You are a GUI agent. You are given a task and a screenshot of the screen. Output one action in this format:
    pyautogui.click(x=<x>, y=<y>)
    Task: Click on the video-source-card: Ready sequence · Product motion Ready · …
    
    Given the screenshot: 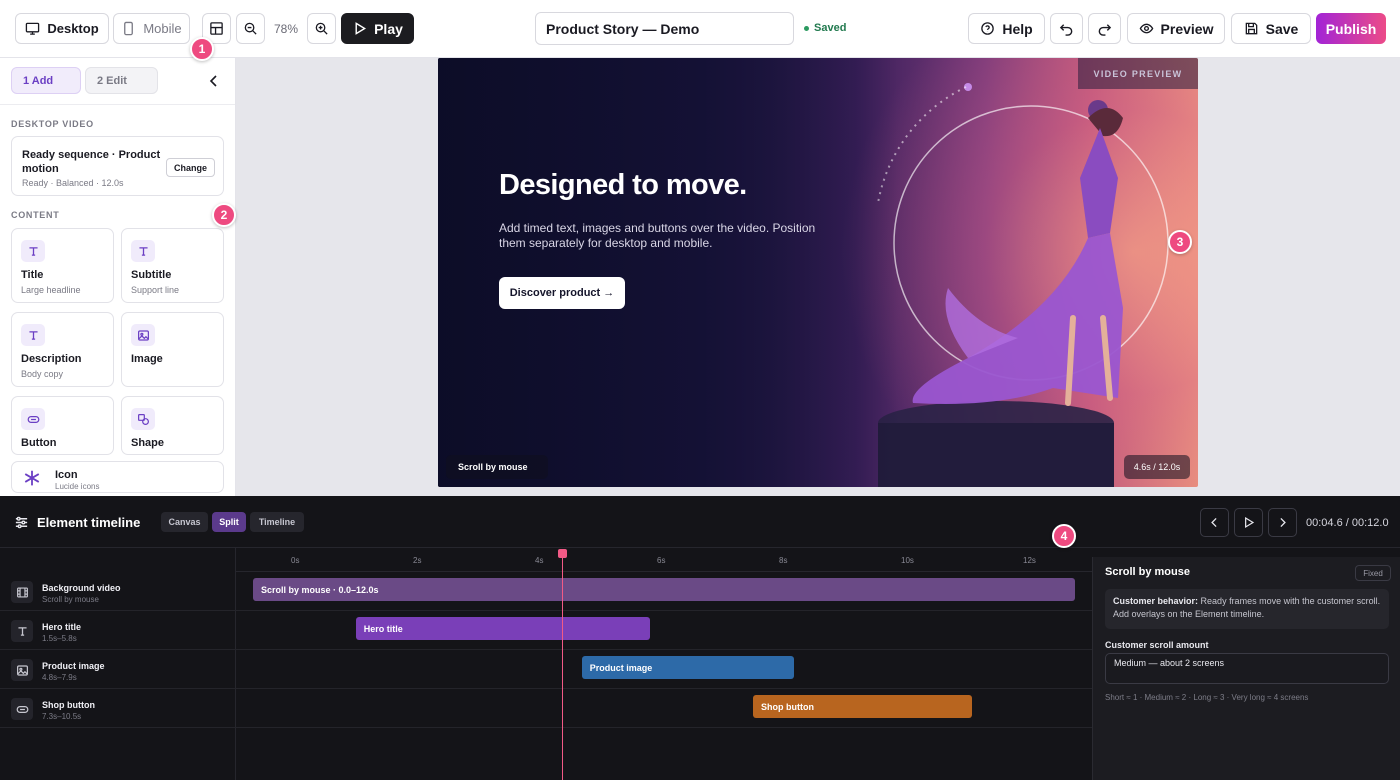 What is the action you would take?
    pyautogui.click(x=117, y=166)
    